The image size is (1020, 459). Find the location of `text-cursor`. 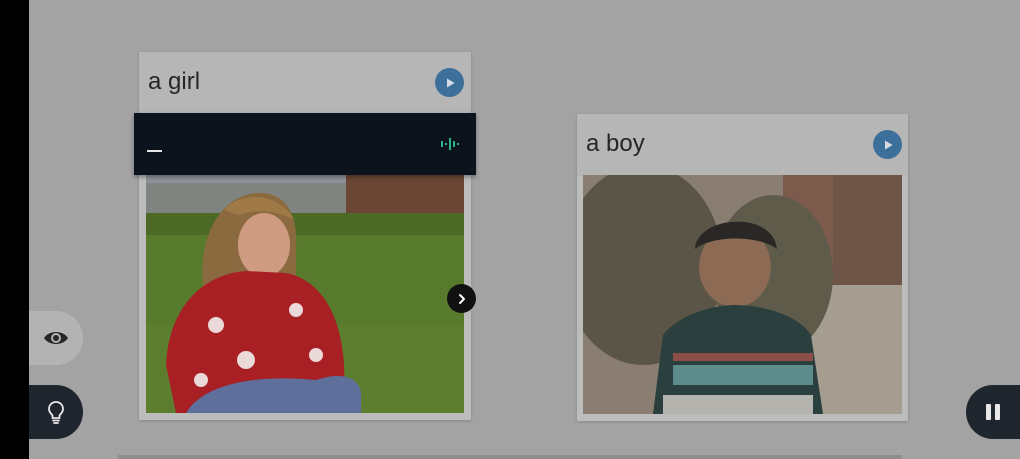

text-cursor is located at coordinates (154, 151).